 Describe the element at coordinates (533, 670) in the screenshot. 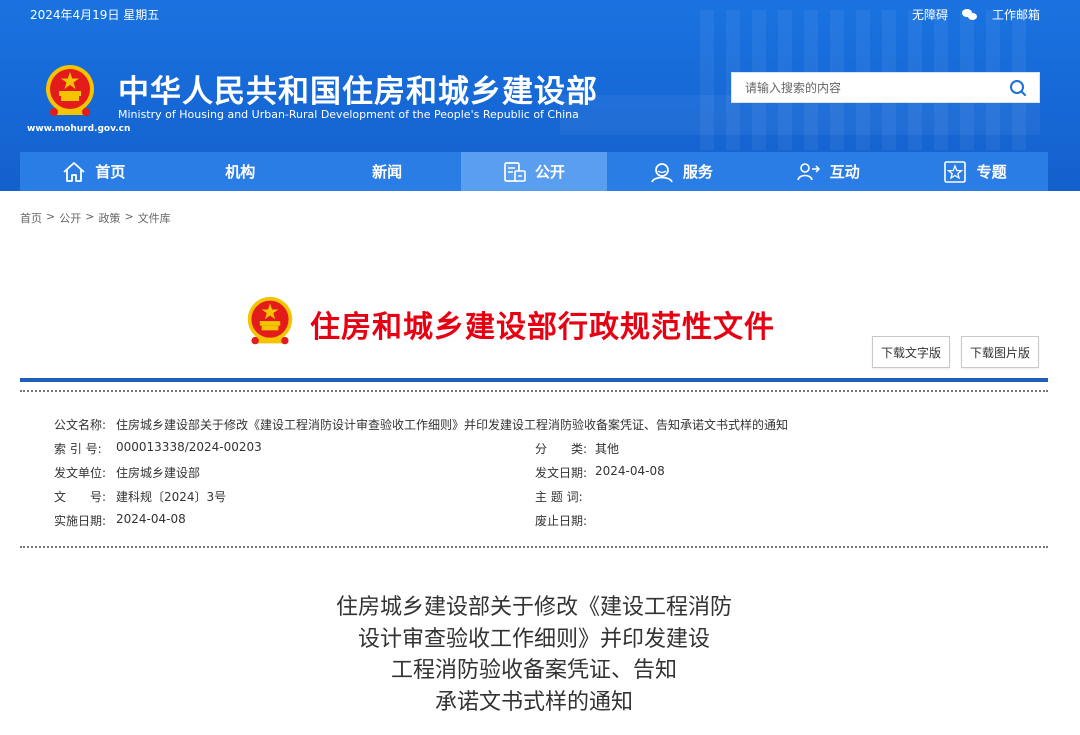

I see `document-title-line: 工程消防验收备案凭证、告知` at that location.